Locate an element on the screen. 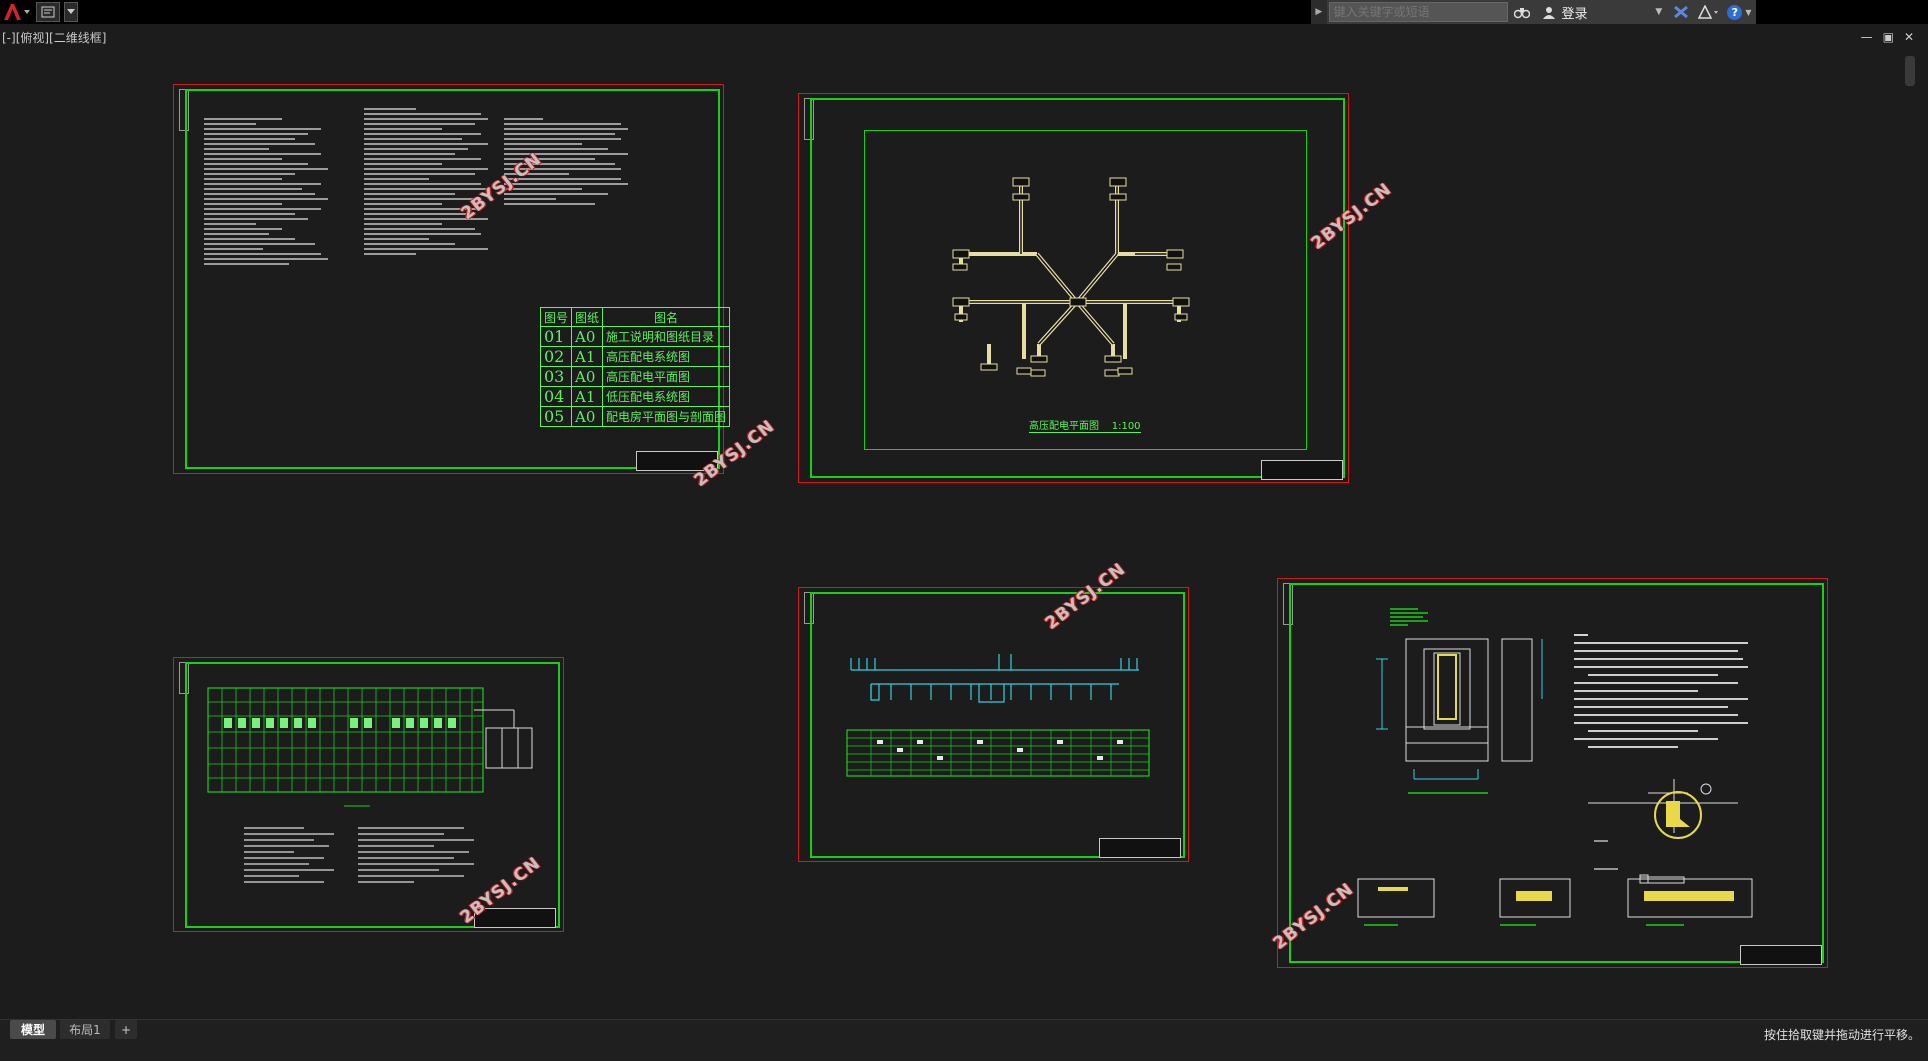  status-message: 按住拾取键并拖动进行平移。 is located at coordinates (1841, 1035).